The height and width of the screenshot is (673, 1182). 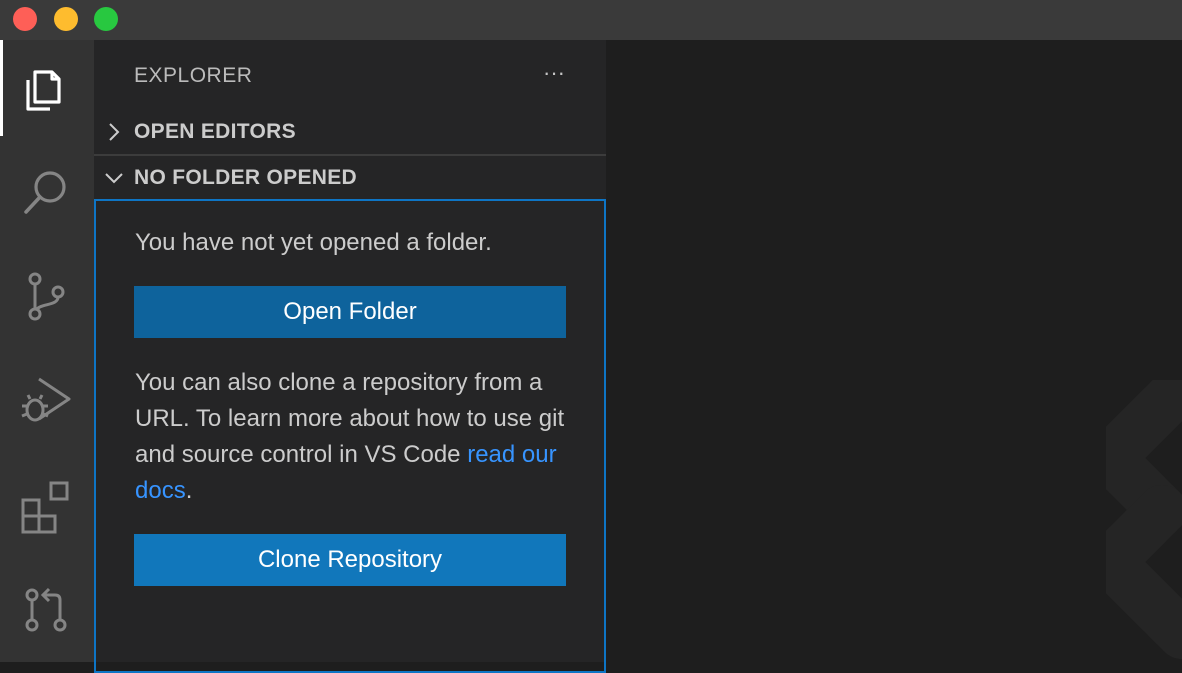 I want to click on activity-extensions, so click(x=47, y=504).